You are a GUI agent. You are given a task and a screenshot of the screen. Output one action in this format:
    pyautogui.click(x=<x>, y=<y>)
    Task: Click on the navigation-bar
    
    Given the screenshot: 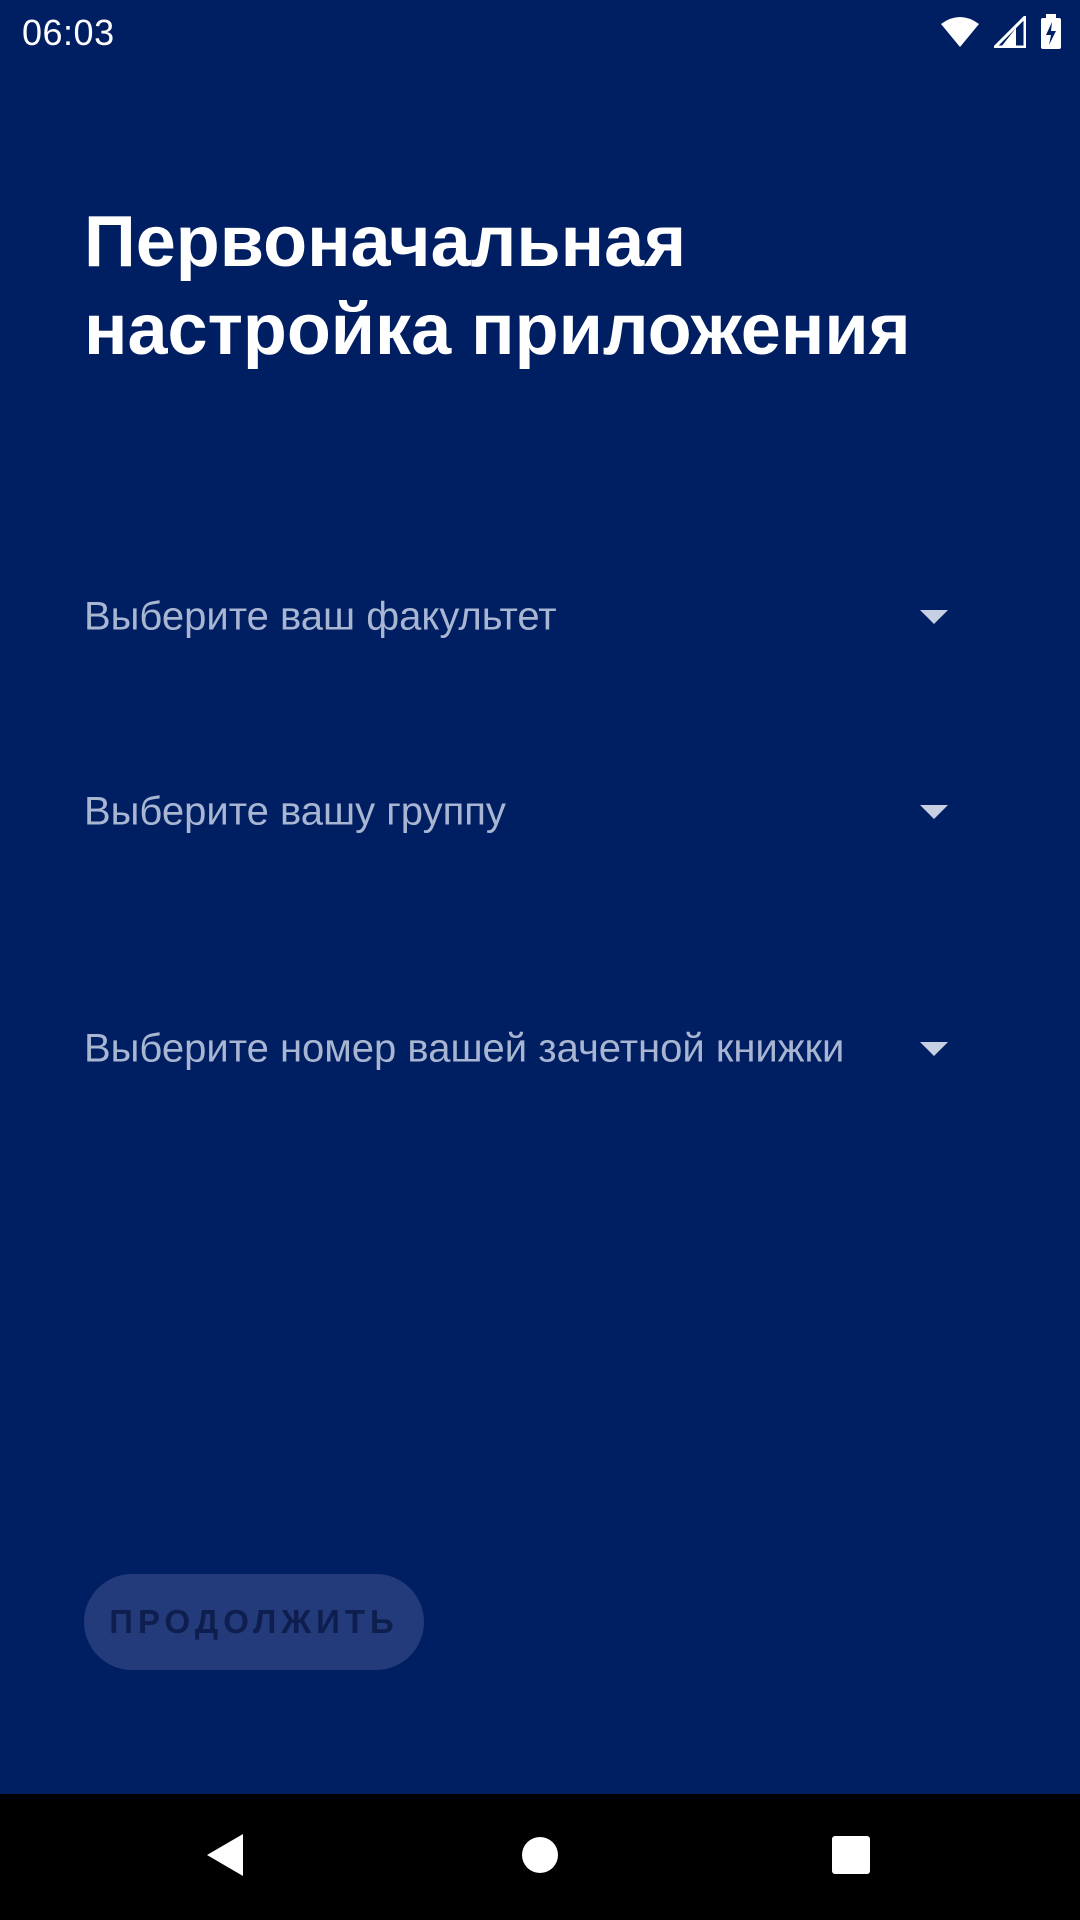 What is the action you would take?
    pyautogui.click(x=540, y=1857)
    